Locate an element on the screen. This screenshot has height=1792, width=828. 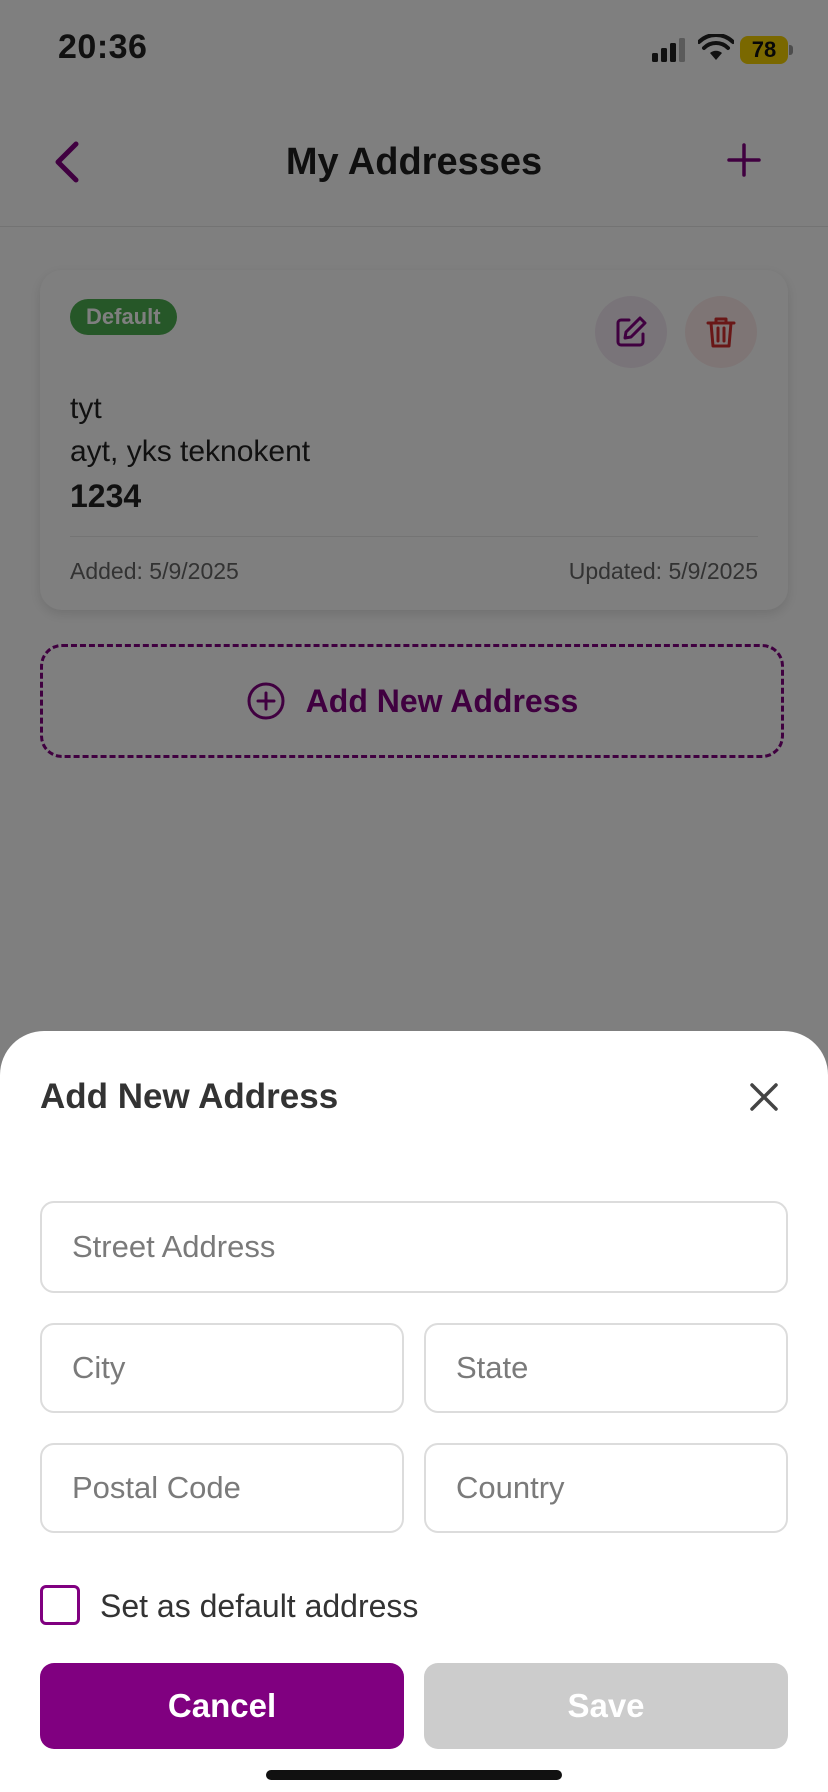
home-indicator is located at coordinates (414, 1775).